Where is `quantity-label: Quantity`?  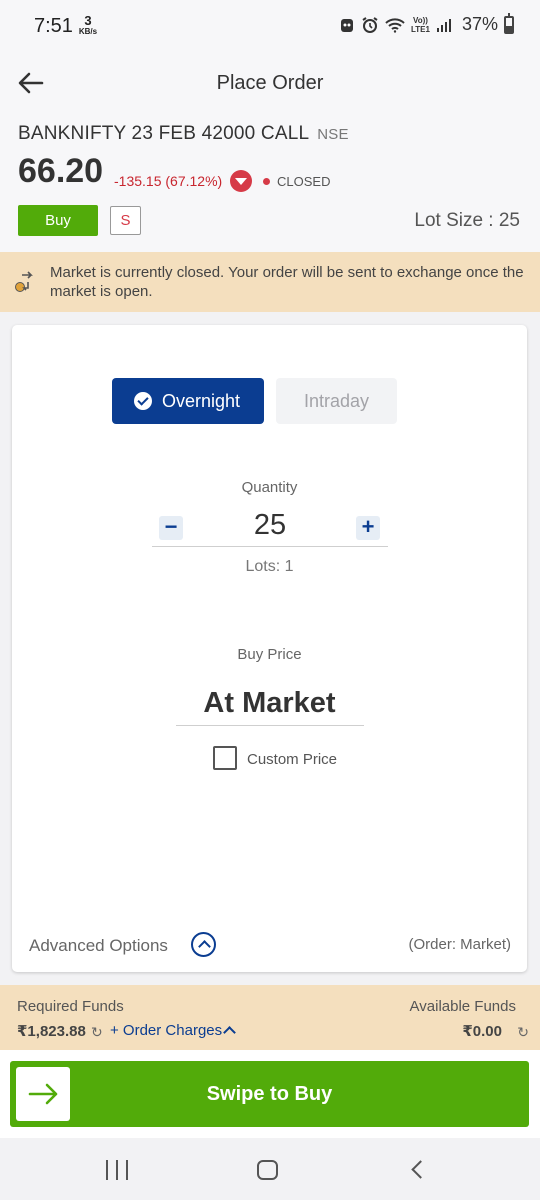 quantity-label: Quantity is located at coordinates (269, 487).